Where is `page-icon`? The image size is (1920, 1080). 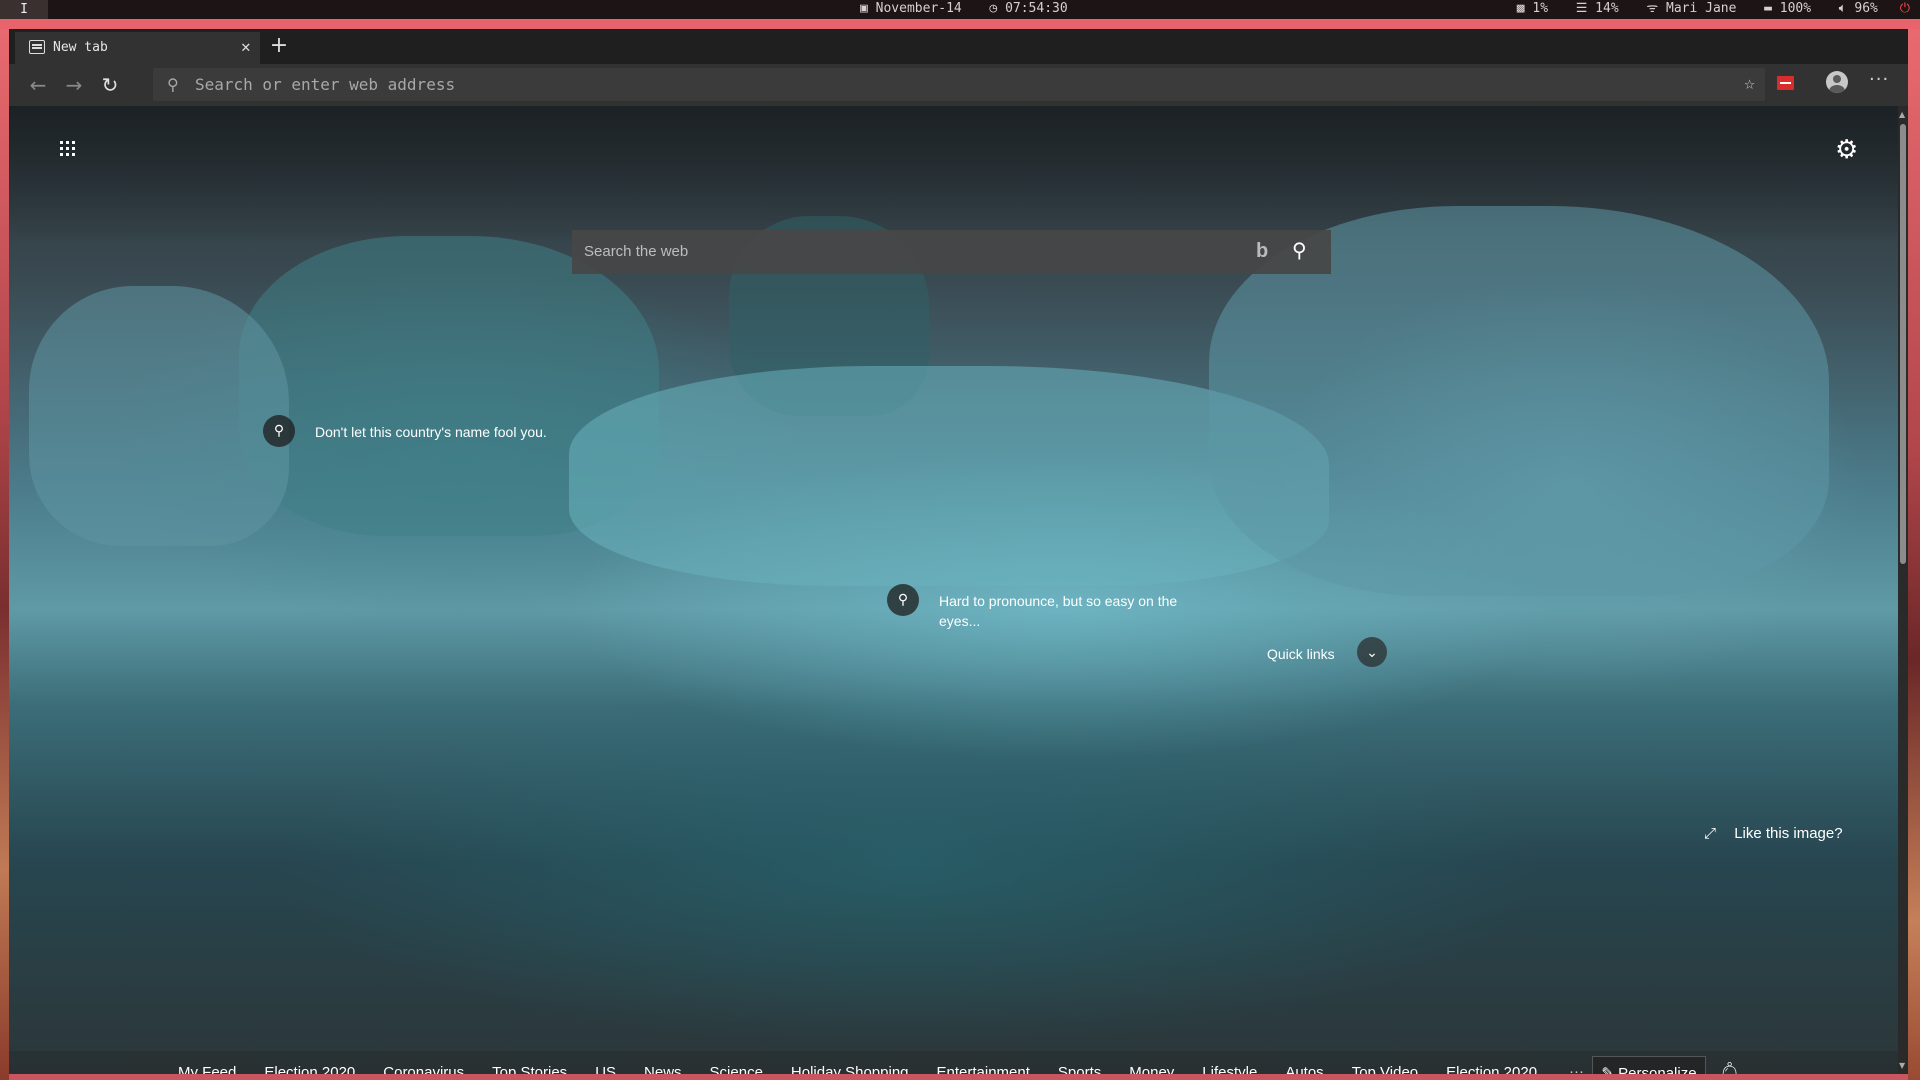
page-icon is located at coordinates (37, 47).